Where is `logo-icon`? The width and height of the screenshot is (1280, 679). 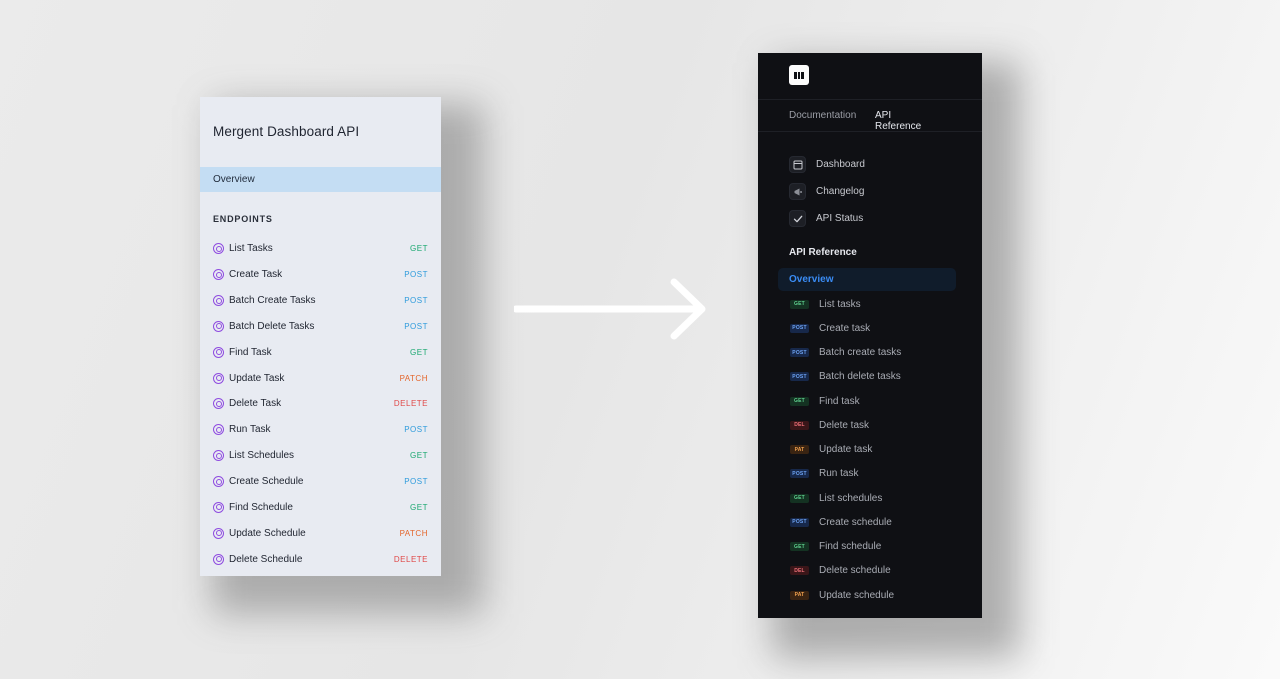
logo-icon is located at coordinates (799, 75).